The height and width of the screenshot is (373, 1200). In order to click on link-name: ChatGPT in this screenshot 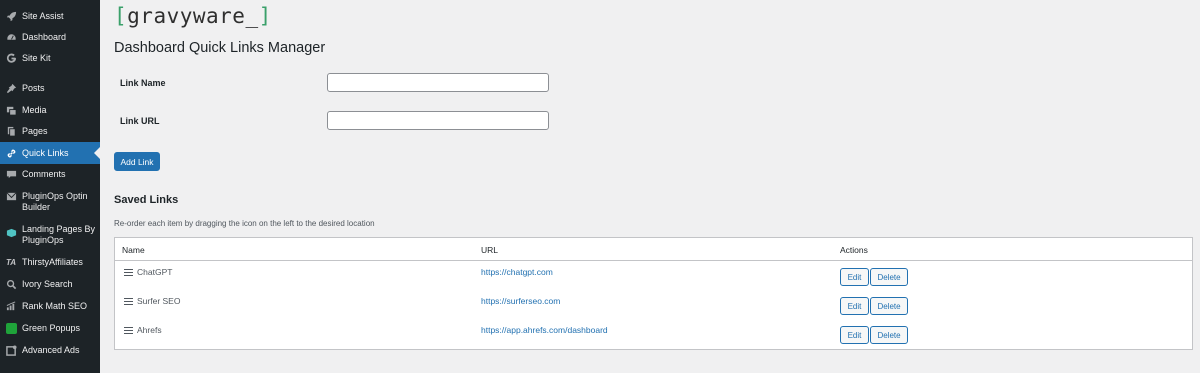, I will do `click(155, 272)`.